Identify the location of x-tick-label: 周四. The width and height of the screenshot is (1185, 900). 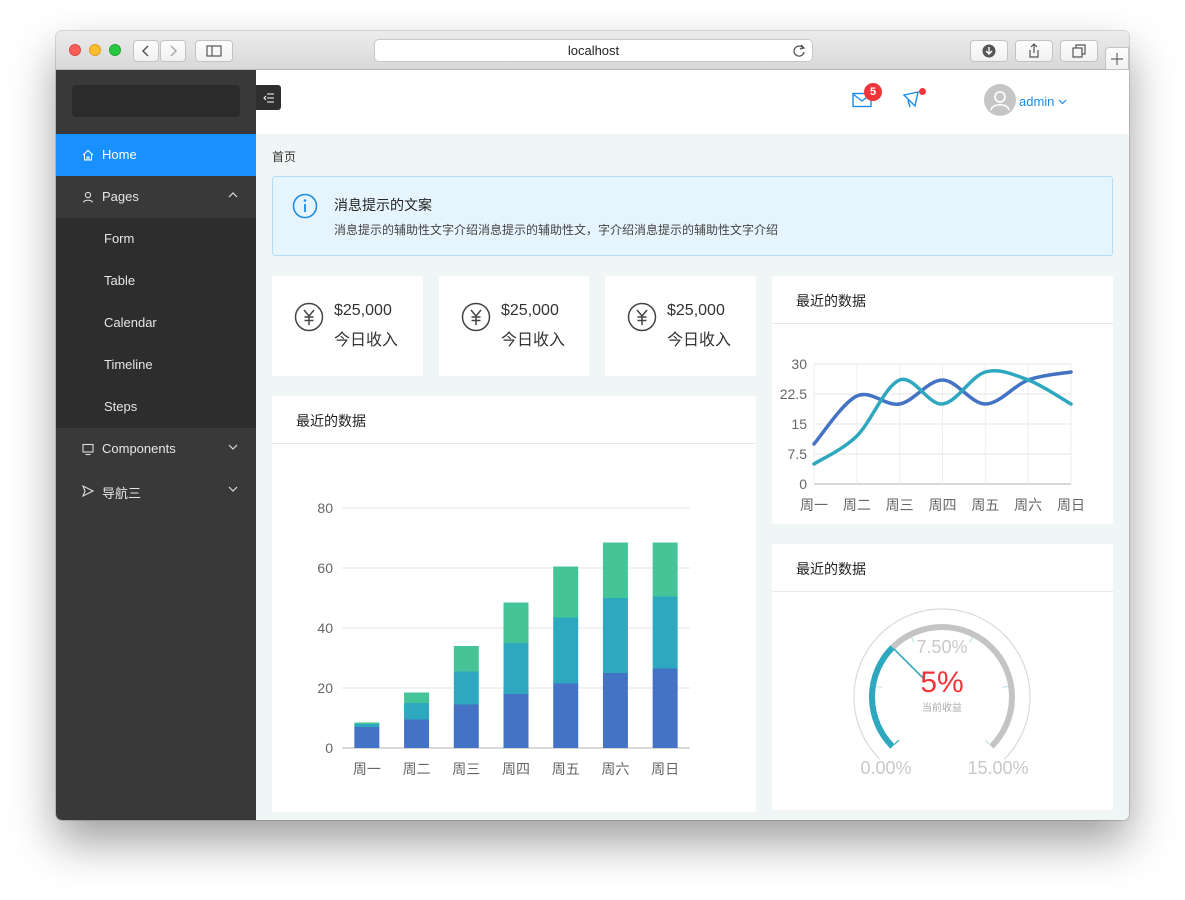
(516, 769).